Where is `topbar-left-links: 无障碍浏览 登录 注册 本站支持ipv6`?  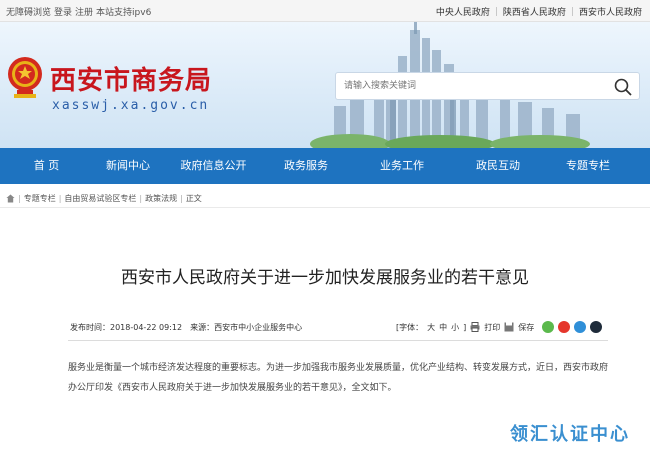 topbar-left-links: 无障碍浏览 登录 注册 本站支持ipv6 is located at coordinates (78, 11).